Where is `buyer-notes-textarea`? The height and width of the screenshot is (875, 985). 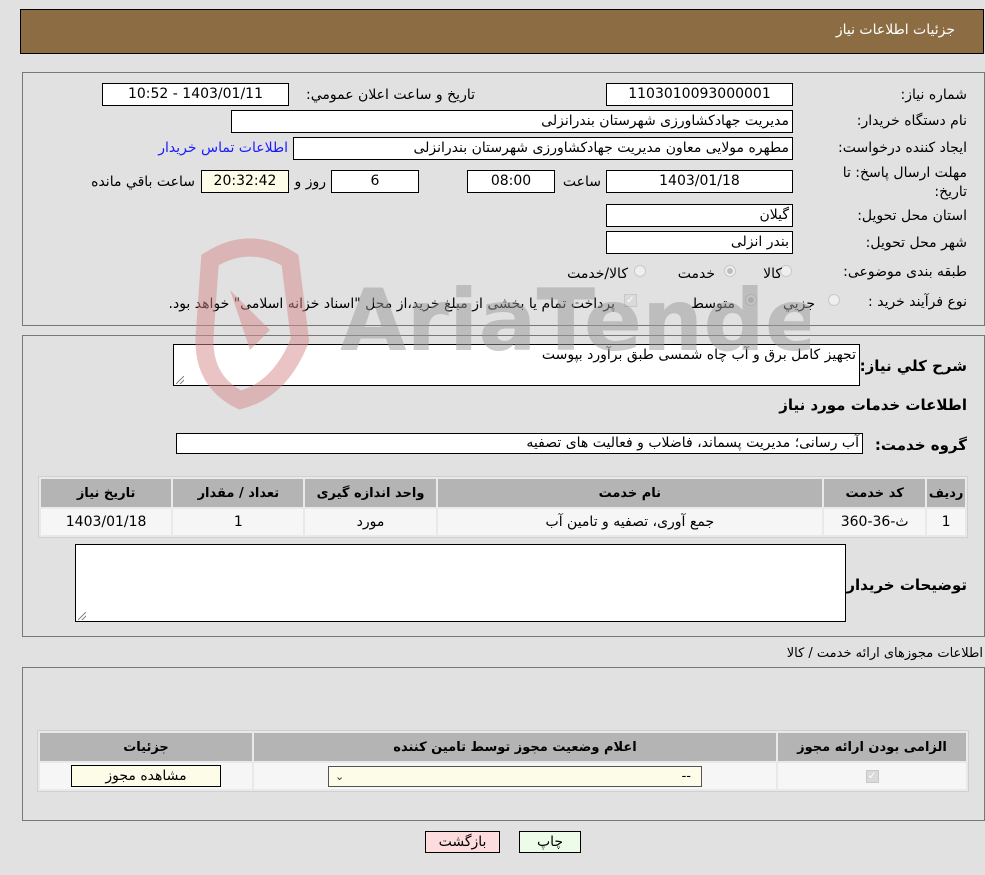
buyer-notes-textarea is located at coordinates (460, 583).